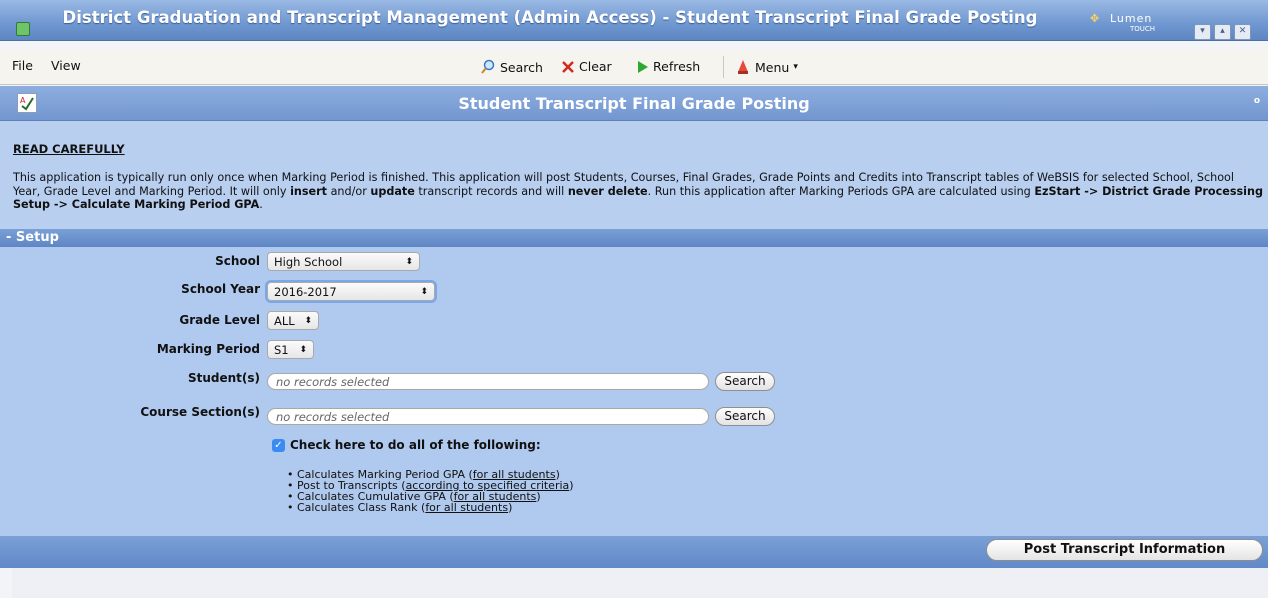 The image size is (1268, 598). Describe the element at coordinates (351, 291) in the screenshot. I see `school-year-select: 2016-2017 ⬍` at that location.